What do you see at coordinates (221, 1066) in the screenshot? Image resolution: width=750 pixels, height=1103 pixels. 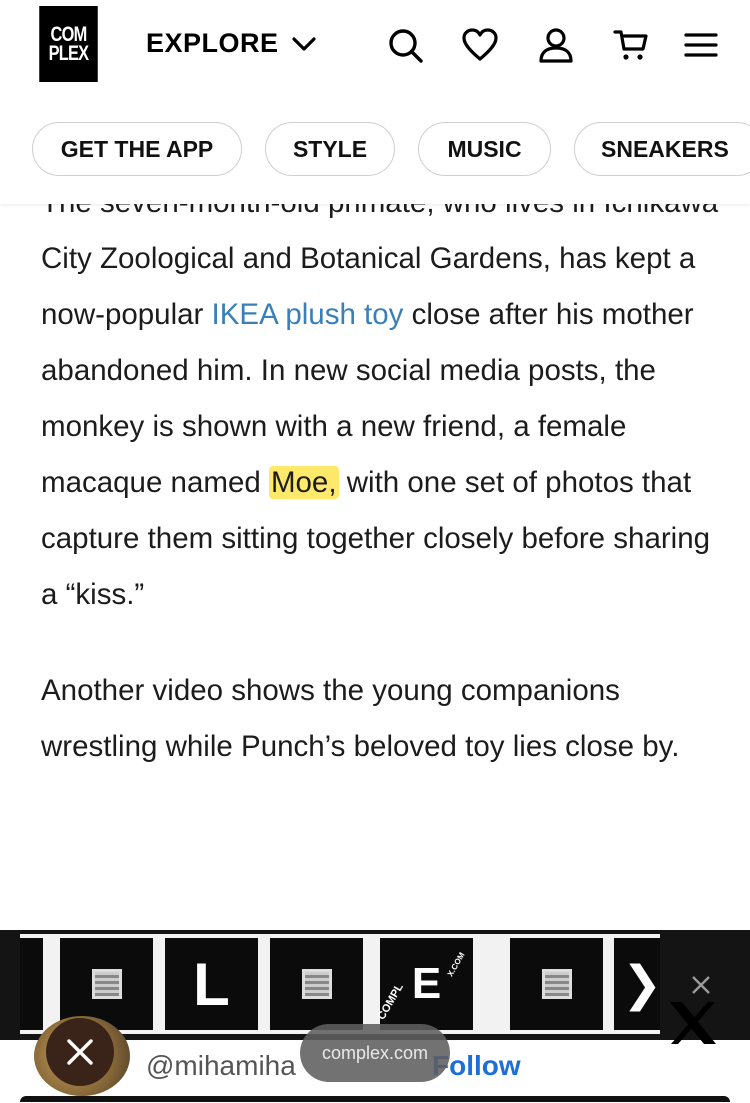 I see `embed-handle: @mihamiha` at bounding box center [221, 1066].